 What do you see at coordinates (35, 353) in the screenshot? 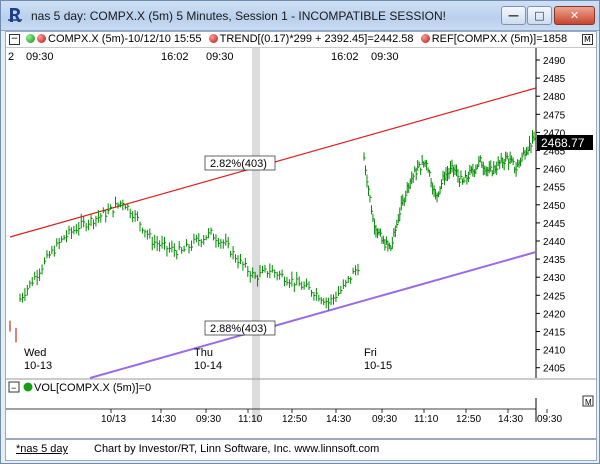
I see `svg-text: Wed` at bounding box center [35, 353].